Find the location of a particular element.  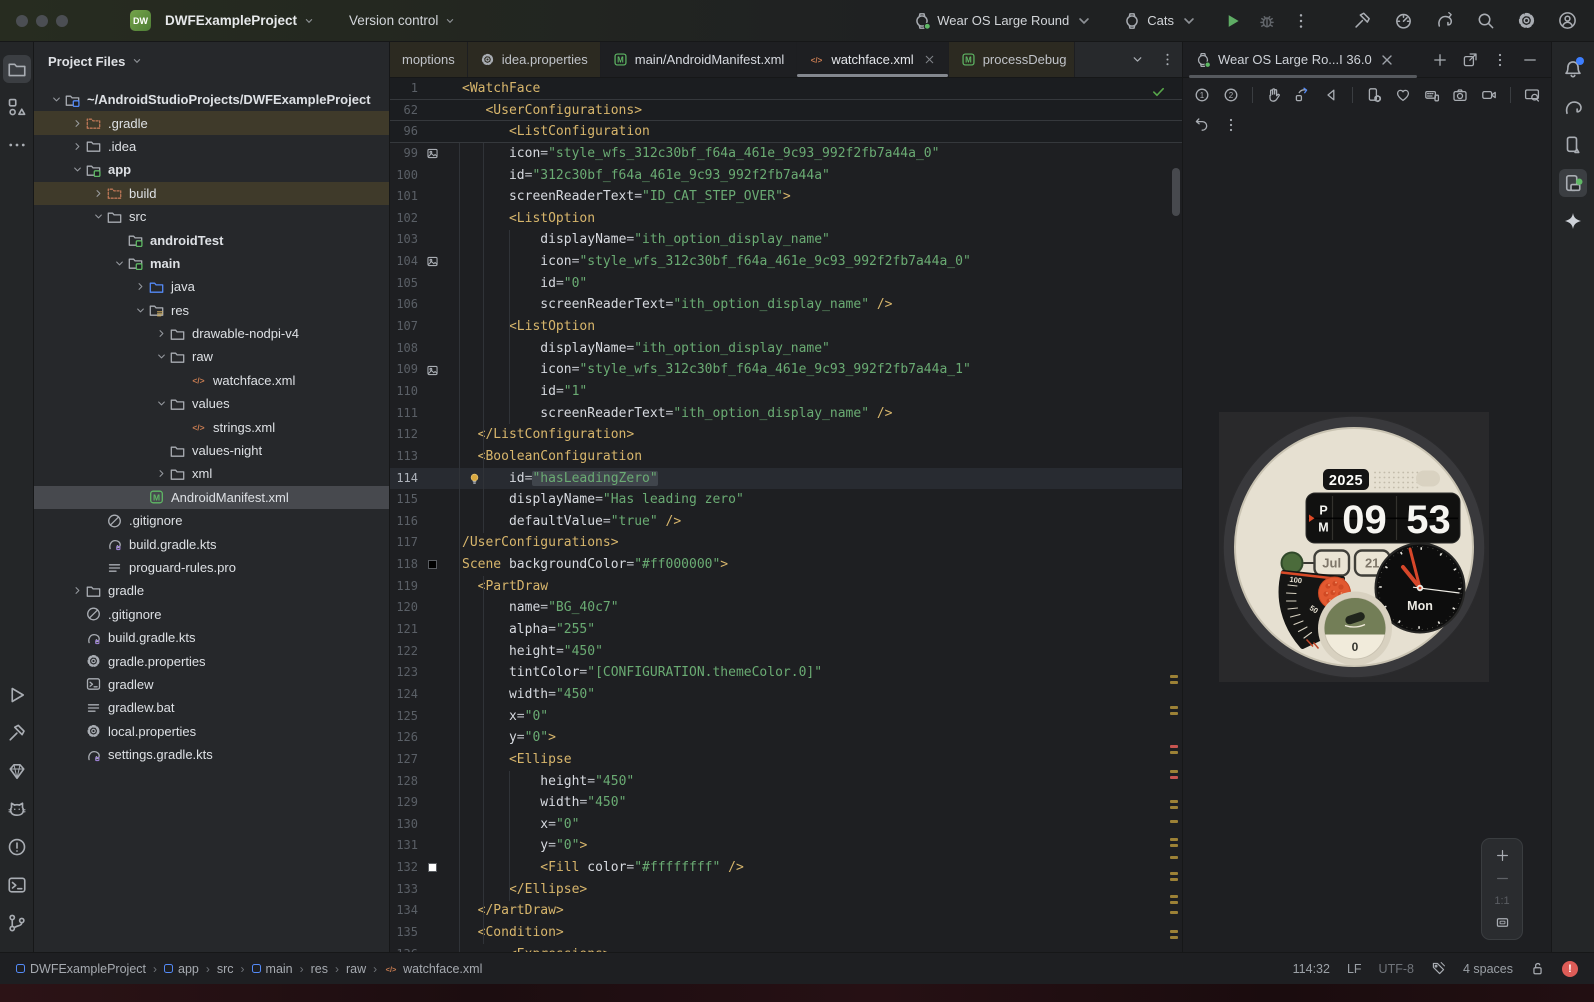

reset-view-button is located at coordinates (1202, 125).